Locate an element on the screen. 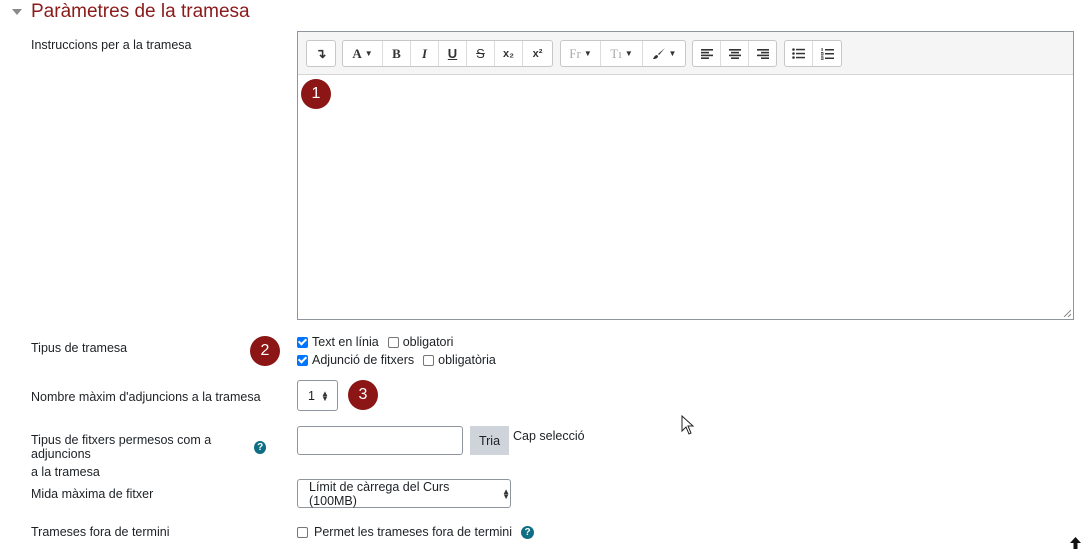 The width and height of the screenshot is (1085, 552). back-to-top-button is located at coordinates (1075, 542).